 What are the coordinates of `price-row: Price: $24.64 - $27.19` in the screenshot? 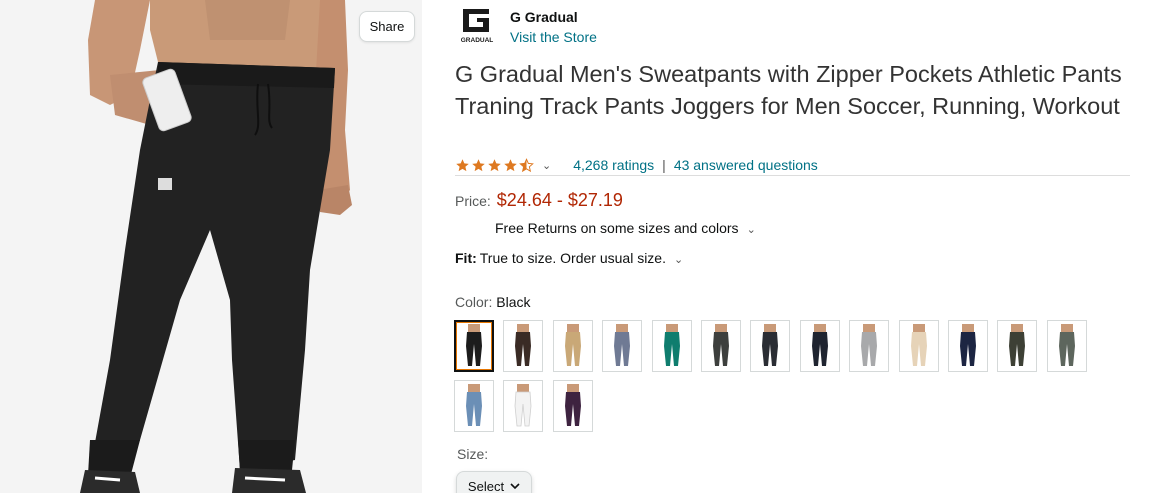 It's located at (539, 200).